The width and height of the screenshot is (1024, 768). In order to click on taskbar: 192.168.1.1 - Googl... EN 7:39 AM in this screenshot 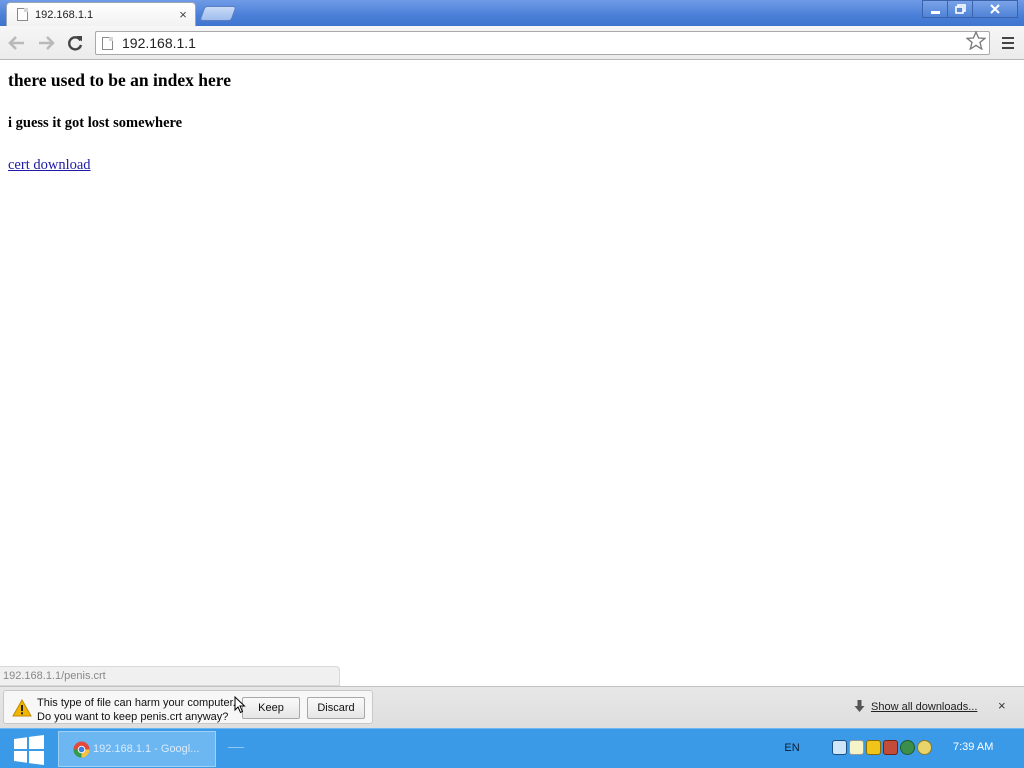, I will do `click(512, 748)`.